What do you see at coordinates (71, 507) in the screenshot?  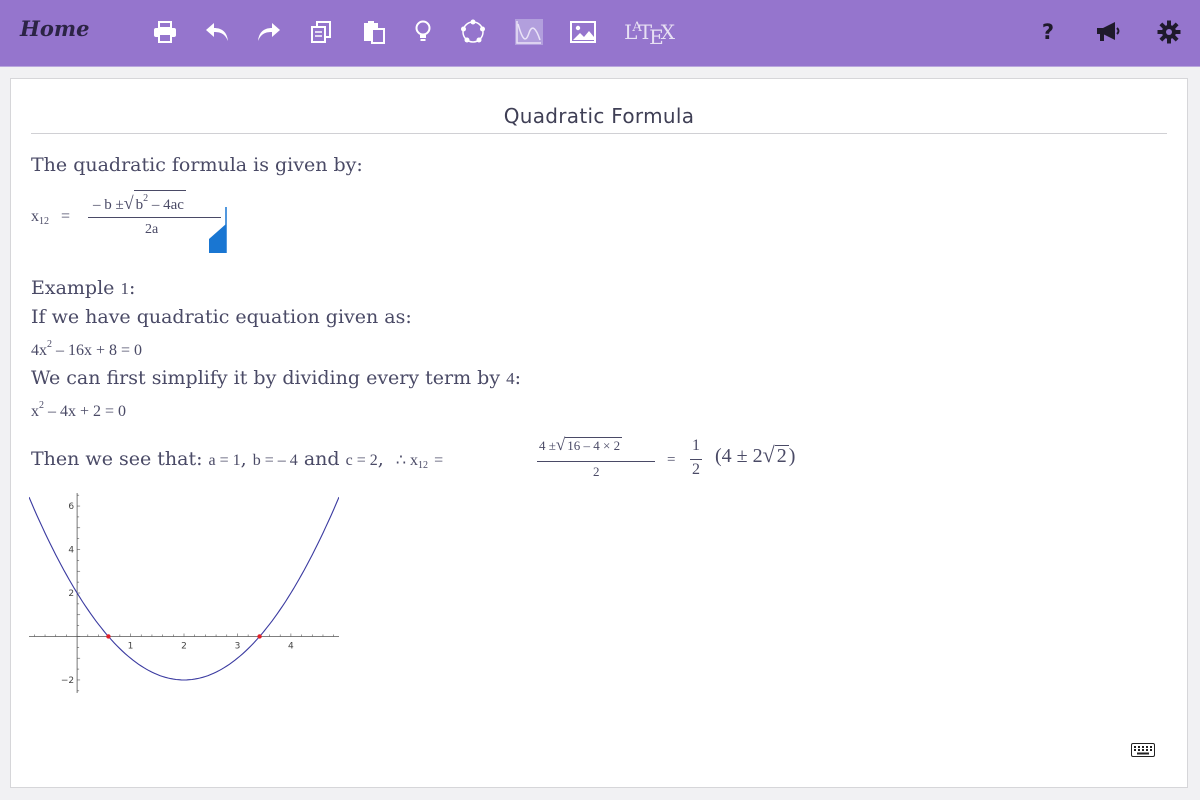 I see `y-tick-label: 6` at bounding box center [71, 507].